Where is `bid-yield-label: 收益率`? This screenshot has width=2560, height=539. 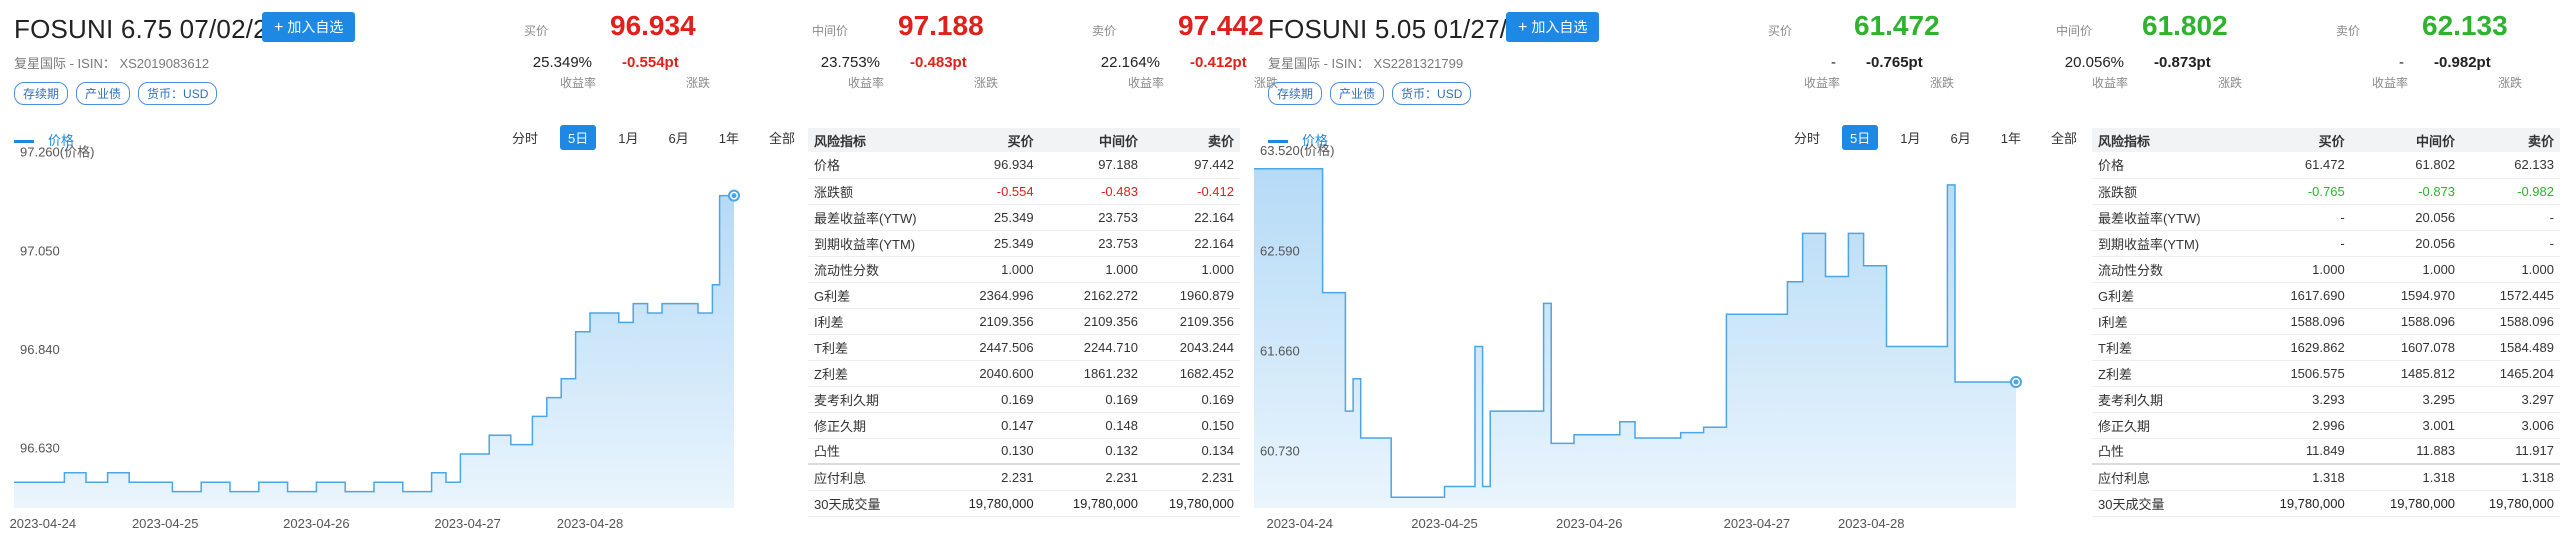 bid-yield-label: 收益率 is located at coordinates (578, 83).